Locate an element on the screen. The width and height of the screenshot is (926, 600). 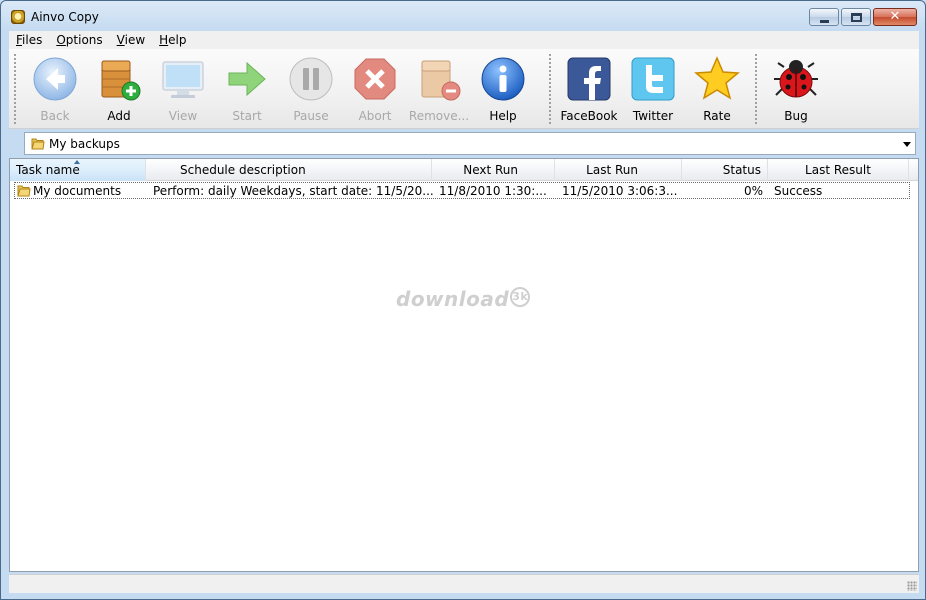
maximize-icon is located at coordinates (856, 17).